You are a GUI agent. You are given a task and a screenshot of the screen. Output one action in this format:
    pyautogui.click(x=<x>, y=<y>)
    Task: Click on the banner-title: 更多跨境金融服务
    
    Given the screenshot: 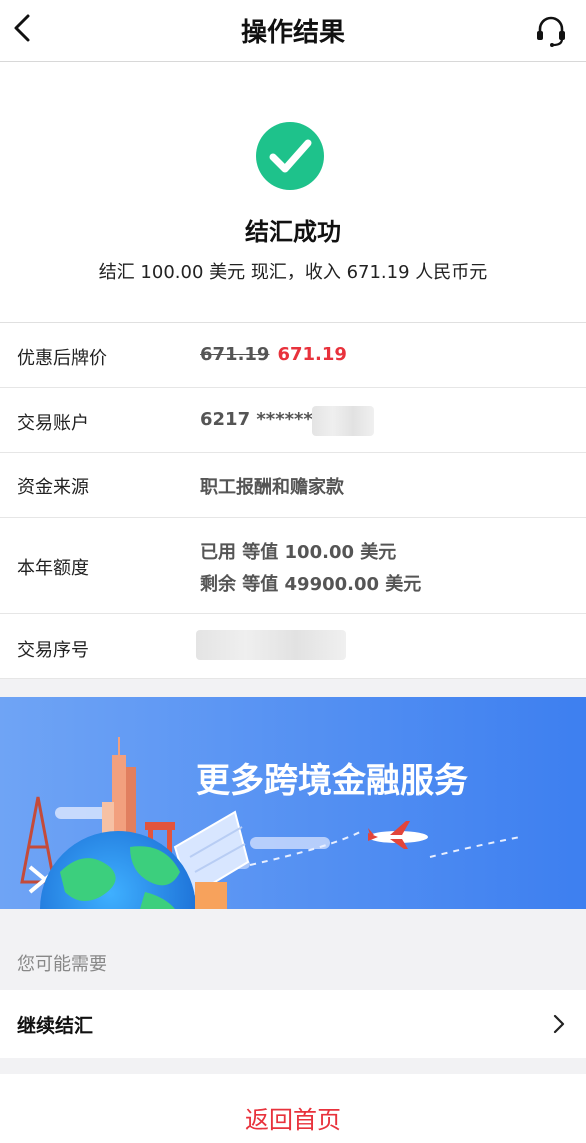 What is the action you would take?
    pyautogui.click(x=332, y=781)
    